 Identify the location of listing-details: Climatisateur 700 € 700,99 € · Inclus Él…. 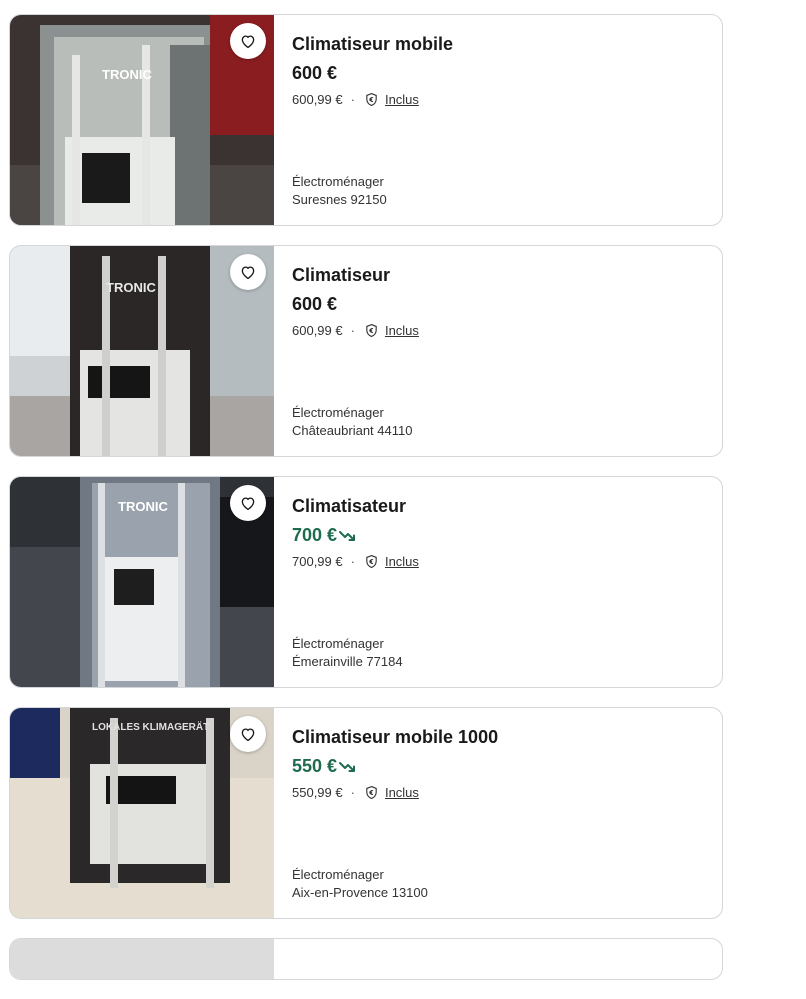
(498, 582).